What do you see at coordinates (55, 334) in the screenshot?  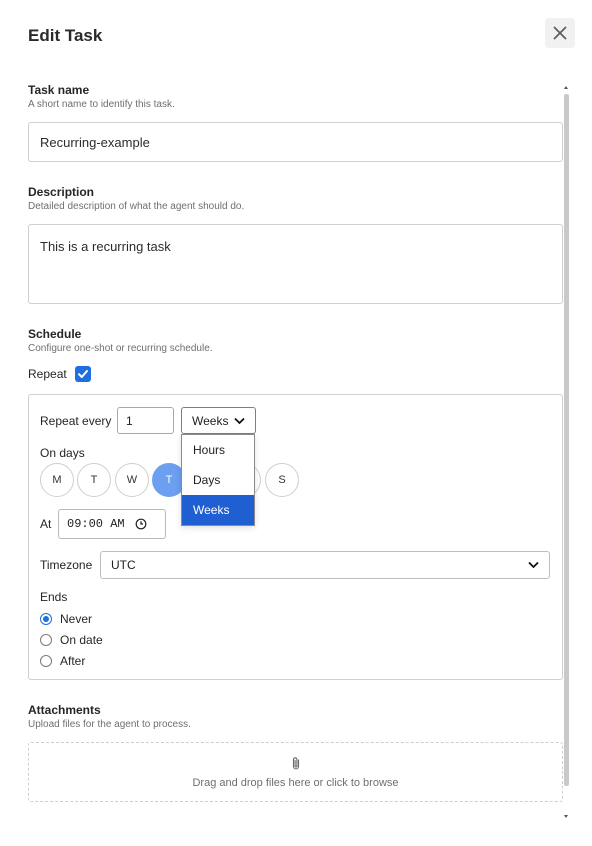 I see `schedule-label: Schedule` at bounding box center [55, 334].